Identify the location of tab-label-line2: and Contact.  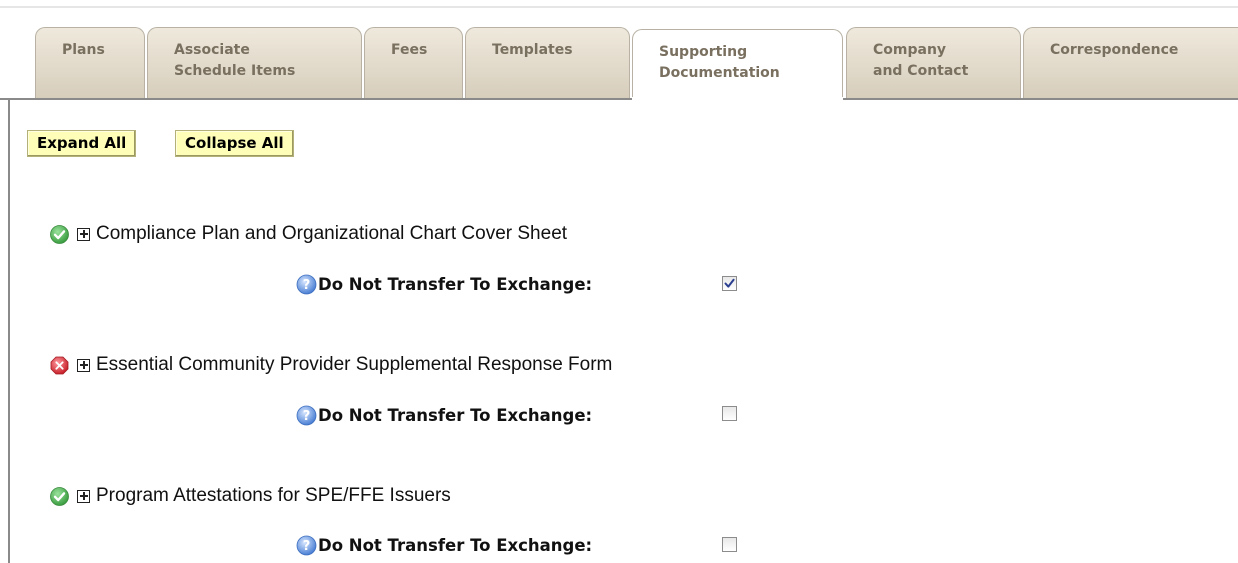
(921, 71).